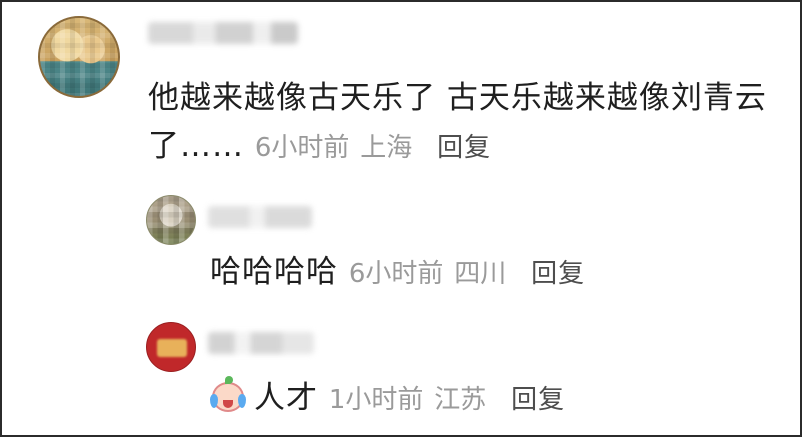 This screenshot has width=802, height=437. I want to click on reply-time: 6小时前, so click(396, 274).